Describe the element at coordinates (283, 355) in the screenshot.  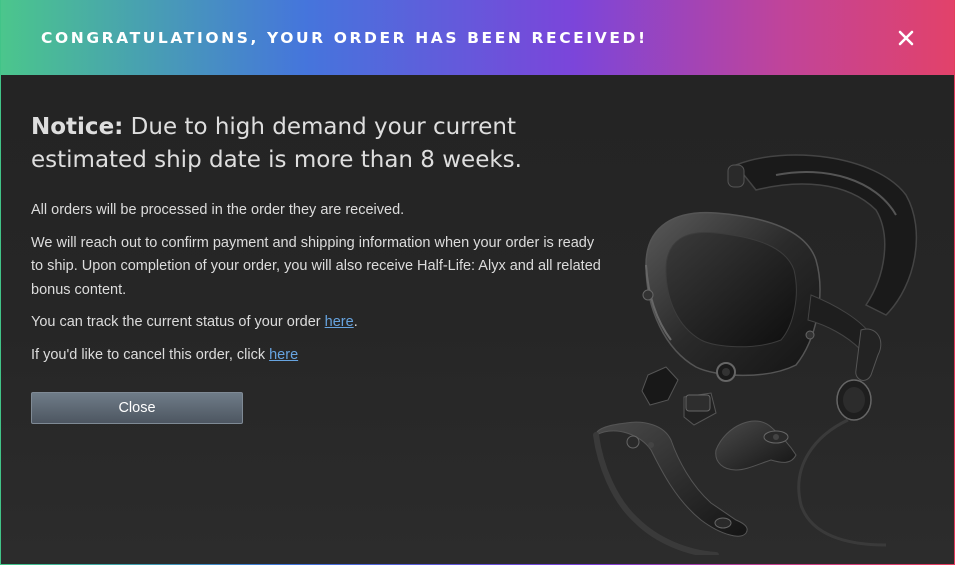
I see `cancel-order-link: here` at that location.